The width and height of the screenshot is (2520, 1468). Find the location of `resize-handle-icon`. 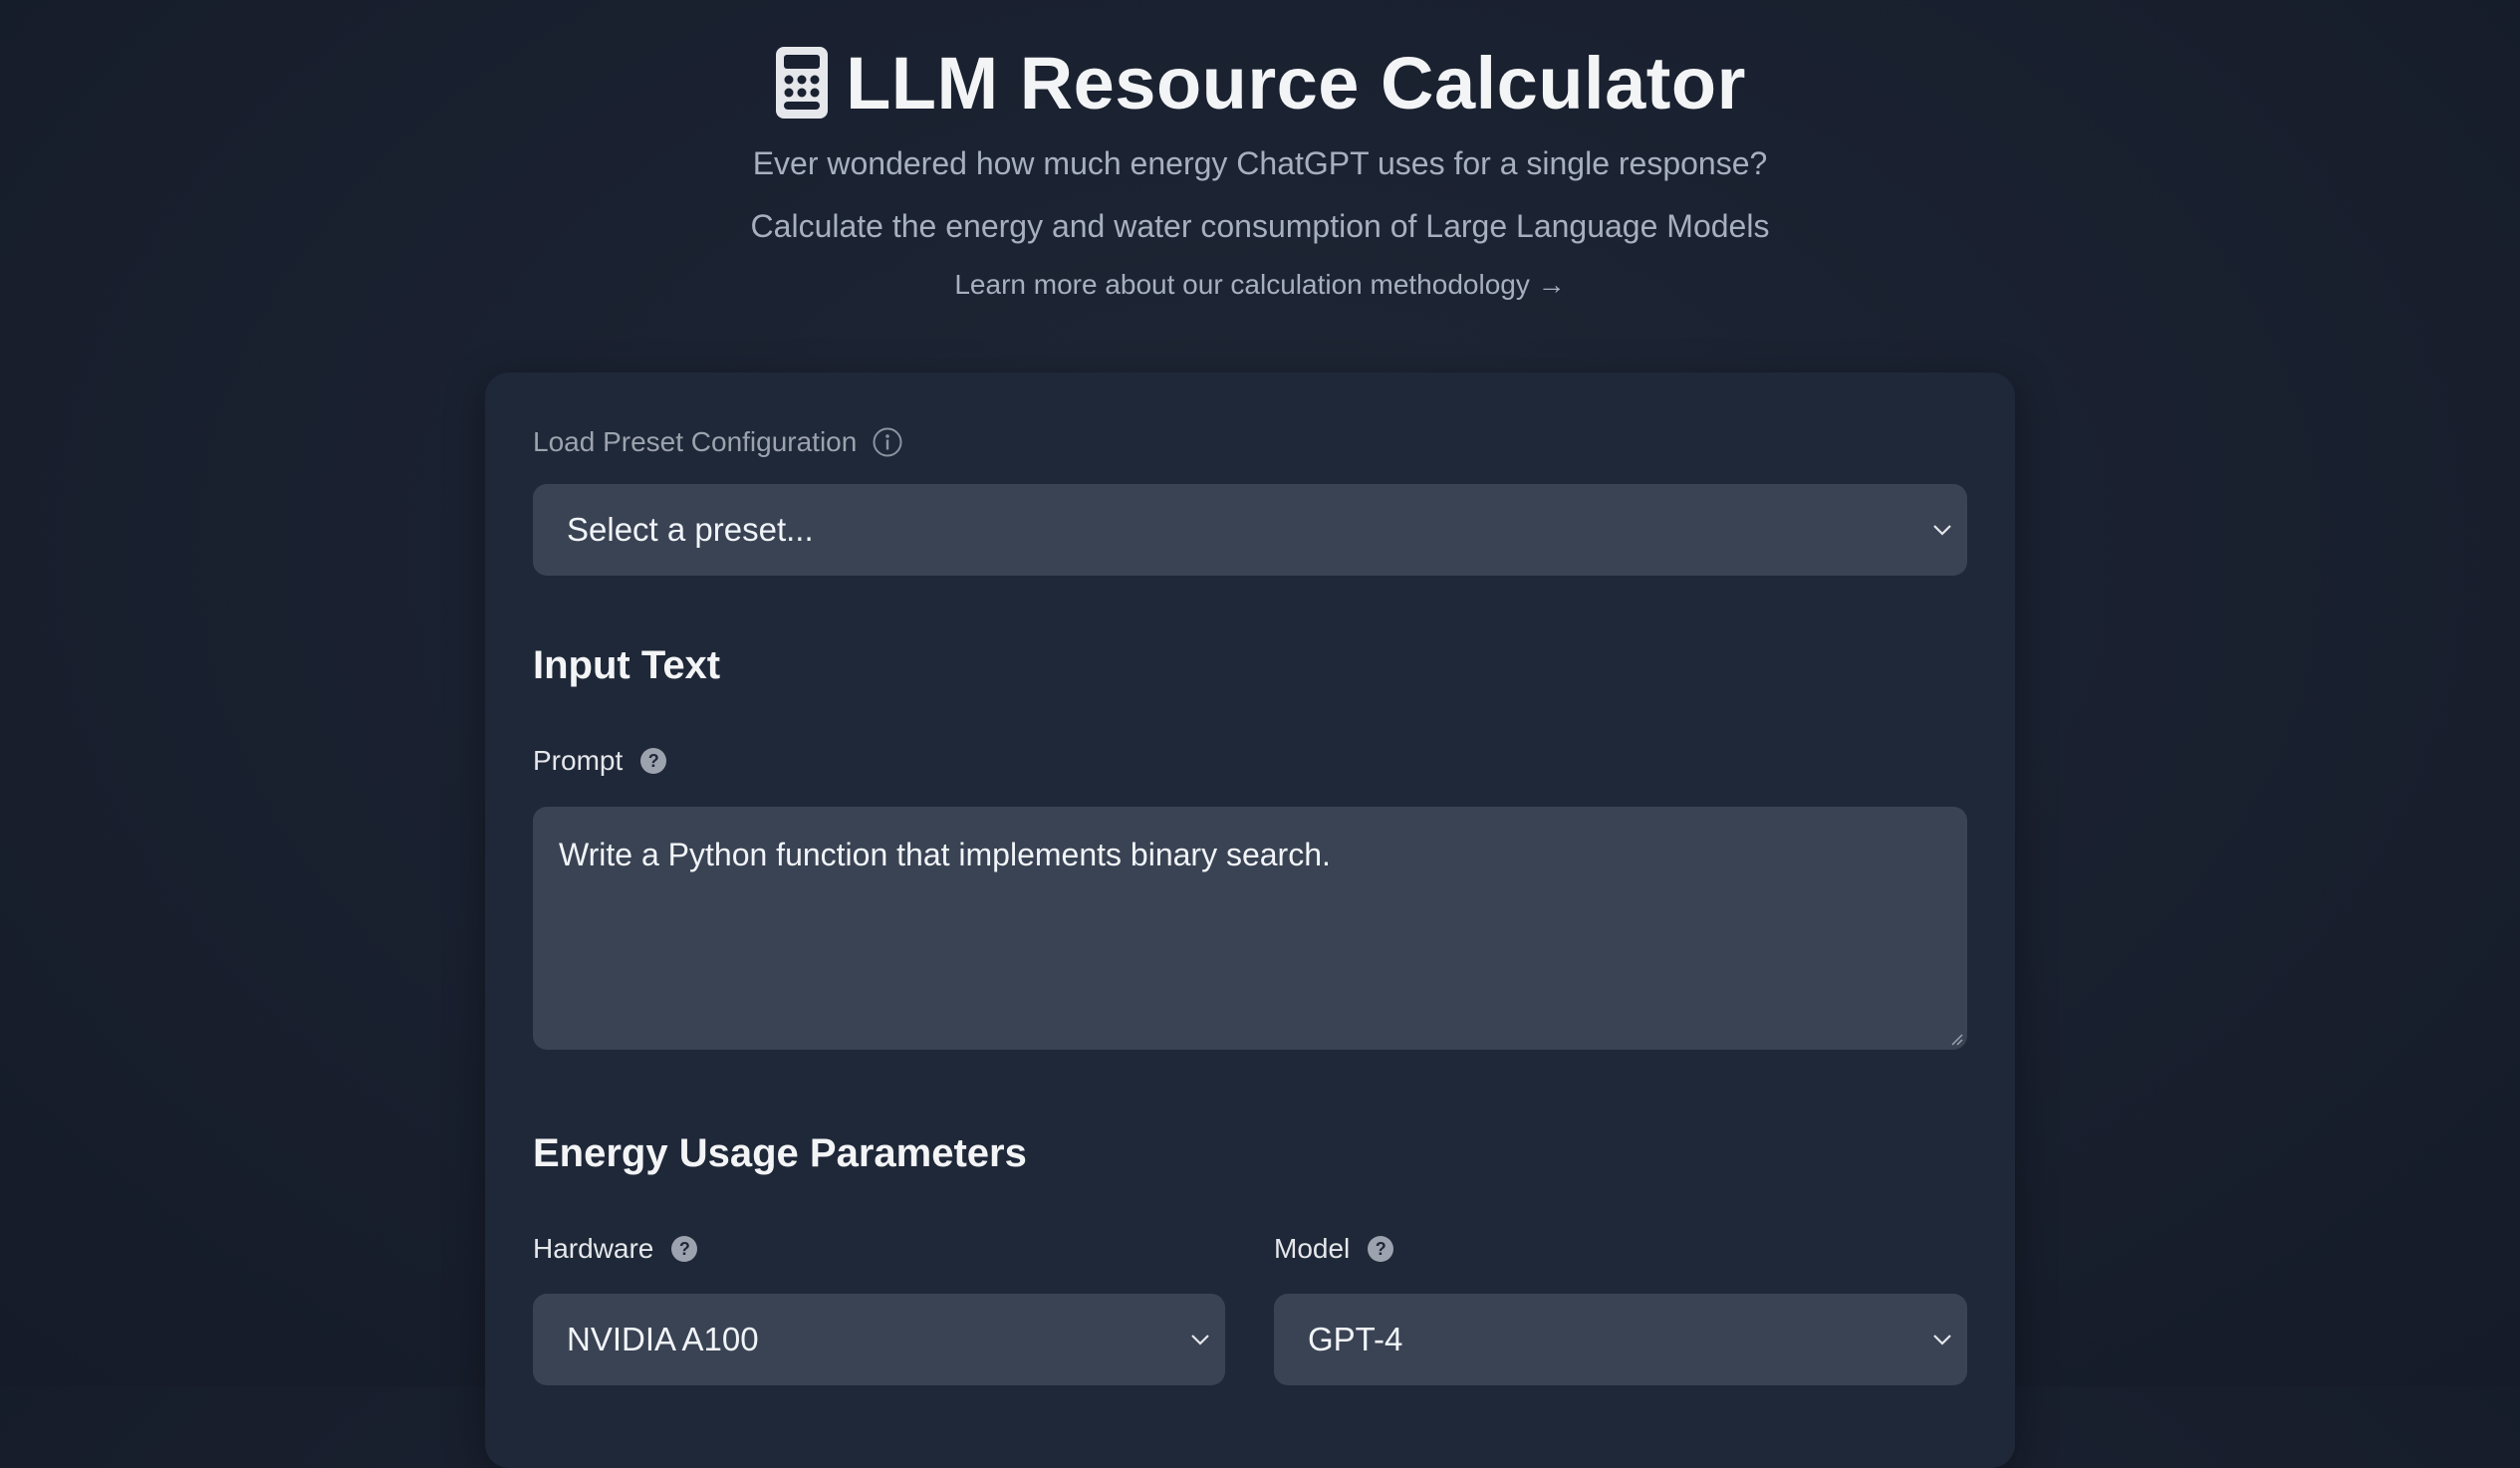

resize-handle-icon is located at coordinates (1956, 1039).